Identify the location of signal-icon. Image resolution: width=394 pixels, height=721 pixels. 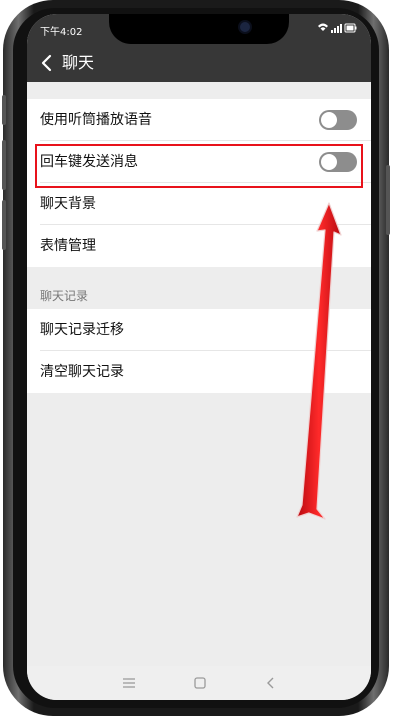
(336, 28).